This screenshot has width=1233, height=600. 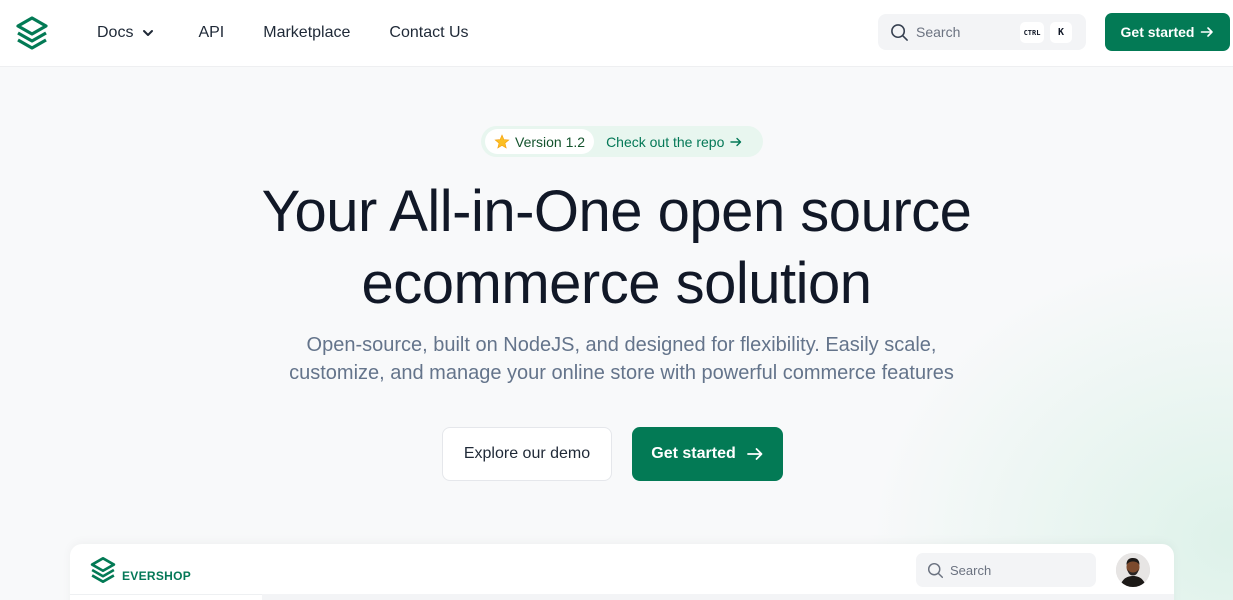 What do you see at coordinates (693, 453) in the screenshot?
I see `hero-get-started-label: Get started` at bounding box center [693, 453].